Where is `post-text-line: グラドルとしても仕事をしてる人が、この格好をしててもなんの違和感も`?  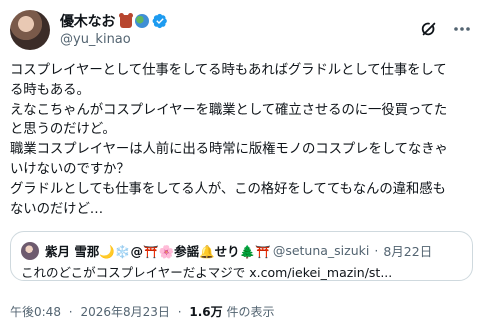 post-text-line: グラドルとしても仕事をしてる人が、この格好をしててもなんの違和感も is located at coordinates (228, 189).